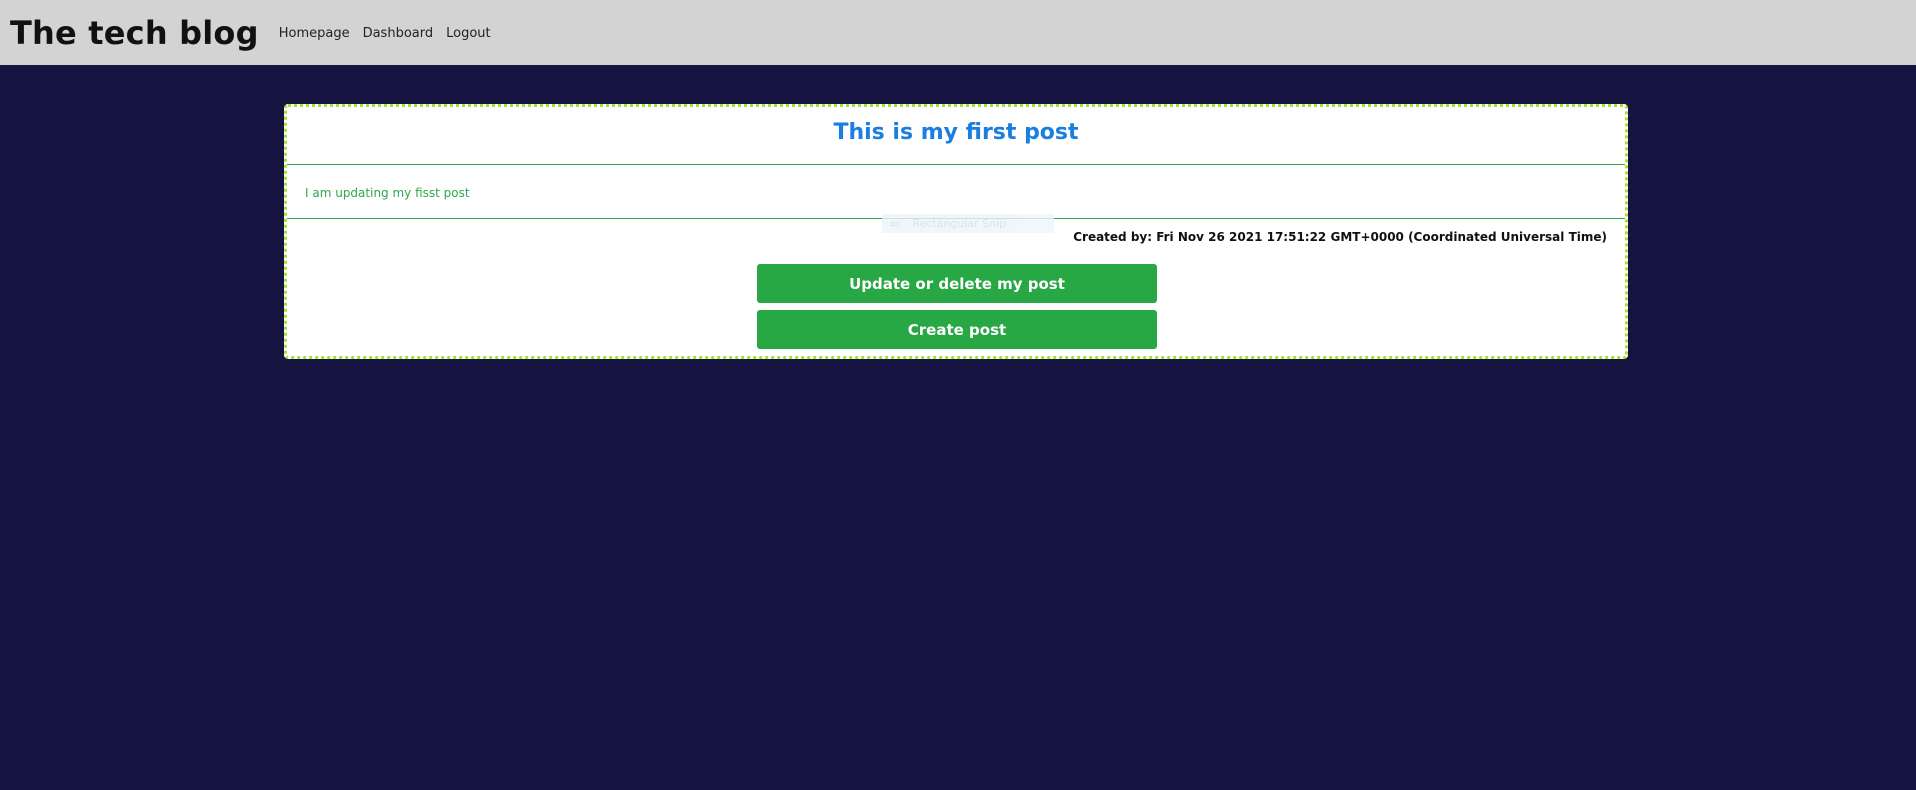 The image size is (1916, 790). I want to click on snip-tooltip: ▭ Rectangular Snip, so click(968, 223).